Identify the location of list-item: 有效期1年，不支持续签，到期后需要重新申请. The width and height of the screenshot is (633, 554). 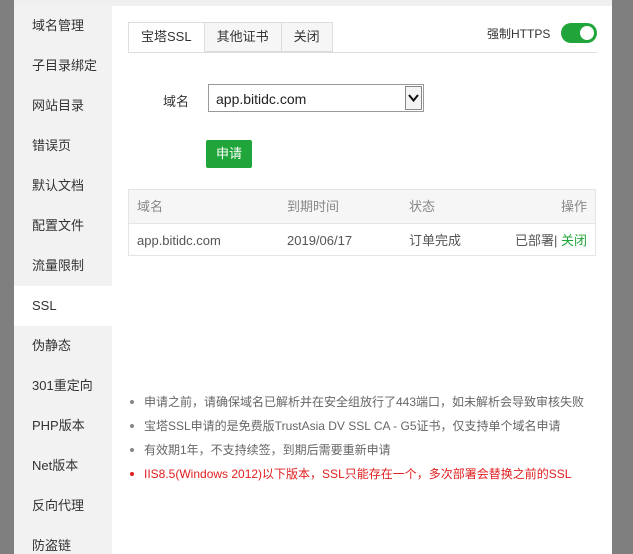
(367, 450).